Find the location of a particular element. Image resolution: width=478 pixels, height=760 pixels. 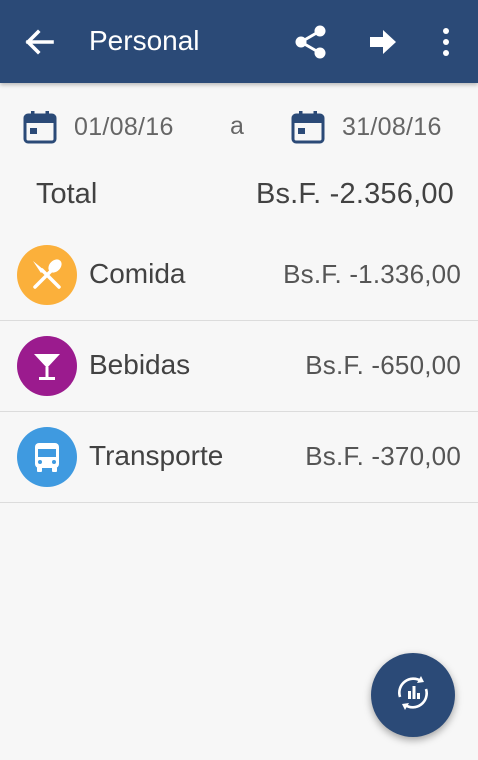

fork-spoon-icon is located at coordinates (47, 275).